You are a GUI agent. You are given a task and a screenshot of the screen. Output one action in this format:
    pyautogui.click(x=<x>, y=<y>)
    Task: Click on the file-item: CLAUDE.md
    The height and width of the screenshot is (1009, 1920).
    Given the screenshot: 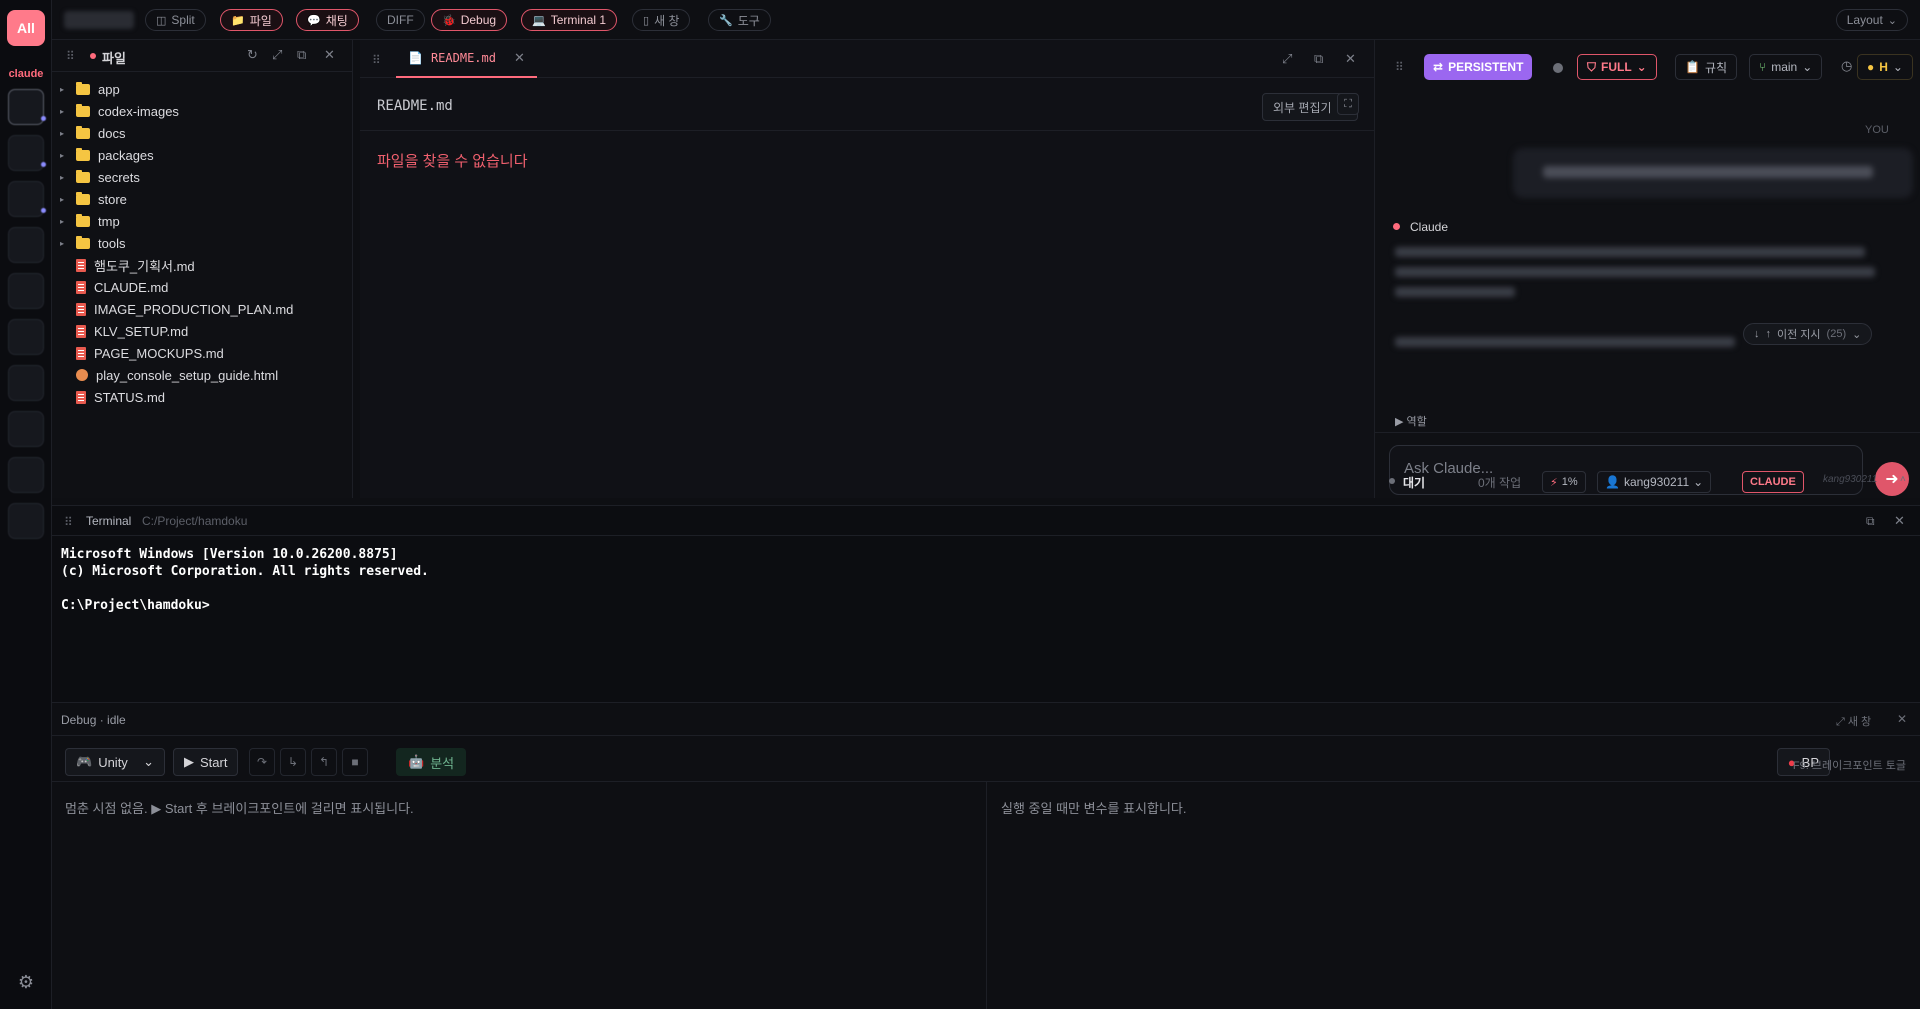 What is the action you would take?
    pyautogui.click(x=202, y=287)
    